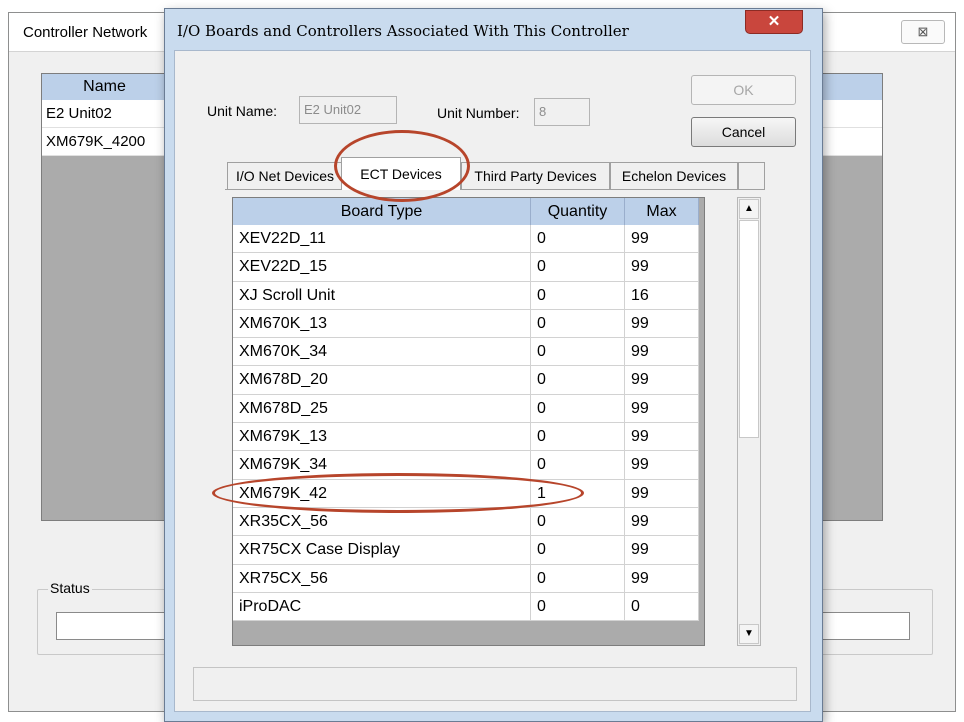 The image size is (964, 722). I want to click on scroll-down-icon: ▼, so click(749, 634).